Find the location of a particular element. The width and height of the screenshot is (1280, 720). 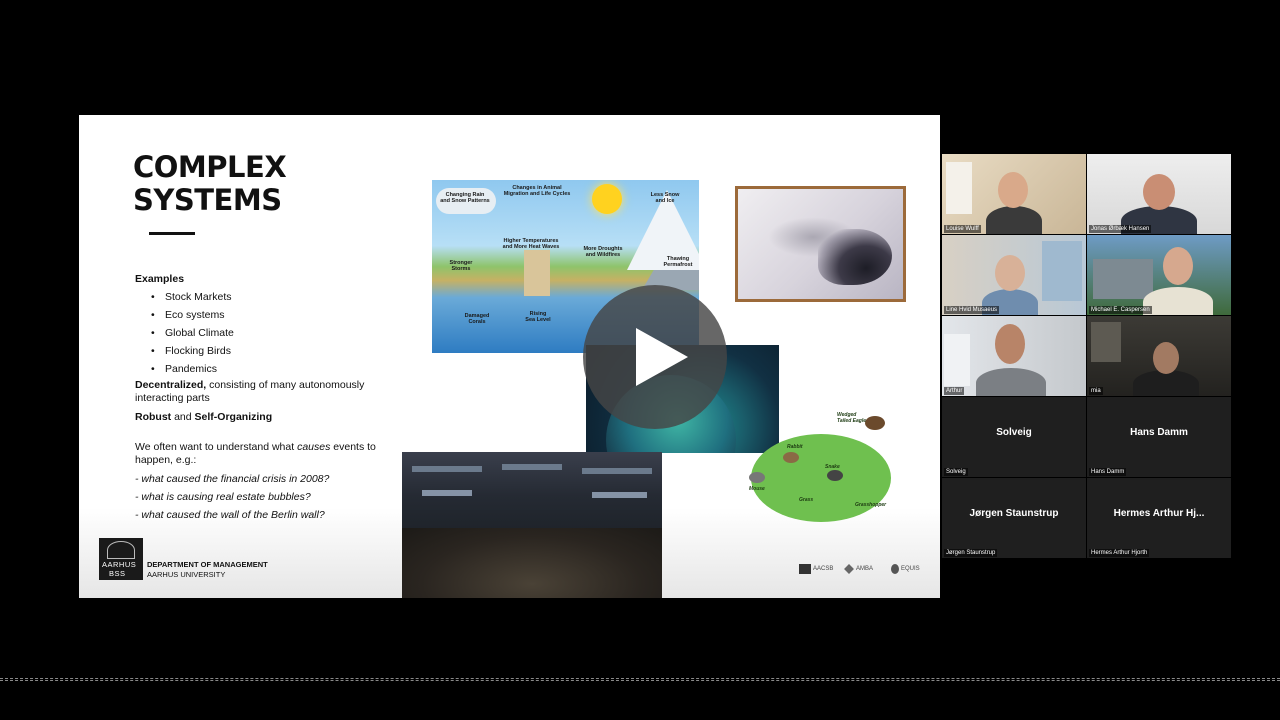

video-seek-bar is located at coordinates (640, 679).